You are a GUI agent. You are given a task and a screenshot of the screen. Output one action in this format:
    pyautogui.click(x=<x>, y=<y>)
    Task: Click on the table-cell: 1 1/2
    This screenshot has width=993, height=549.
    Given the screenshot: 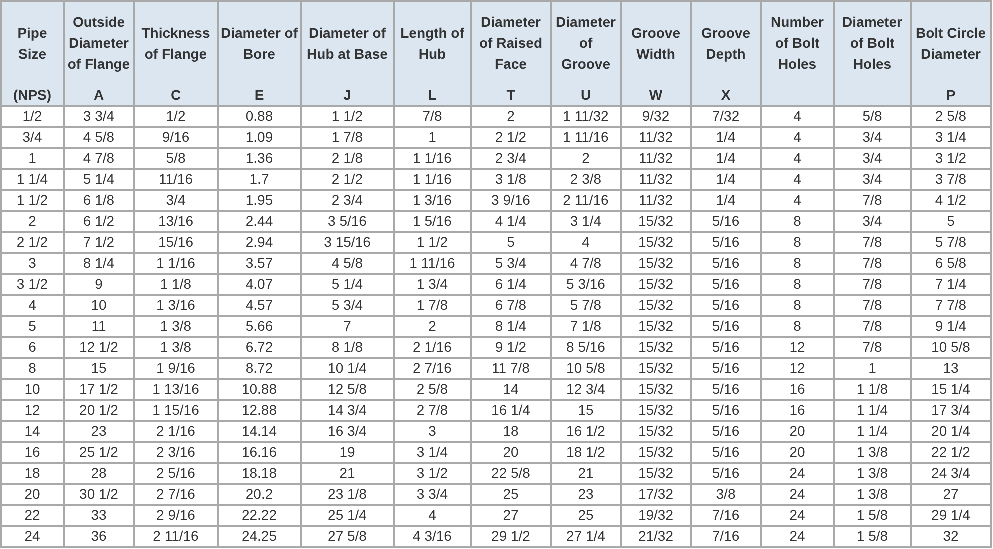 What is the action you would take?
    pyautogui.click(x=432, y=242)
    